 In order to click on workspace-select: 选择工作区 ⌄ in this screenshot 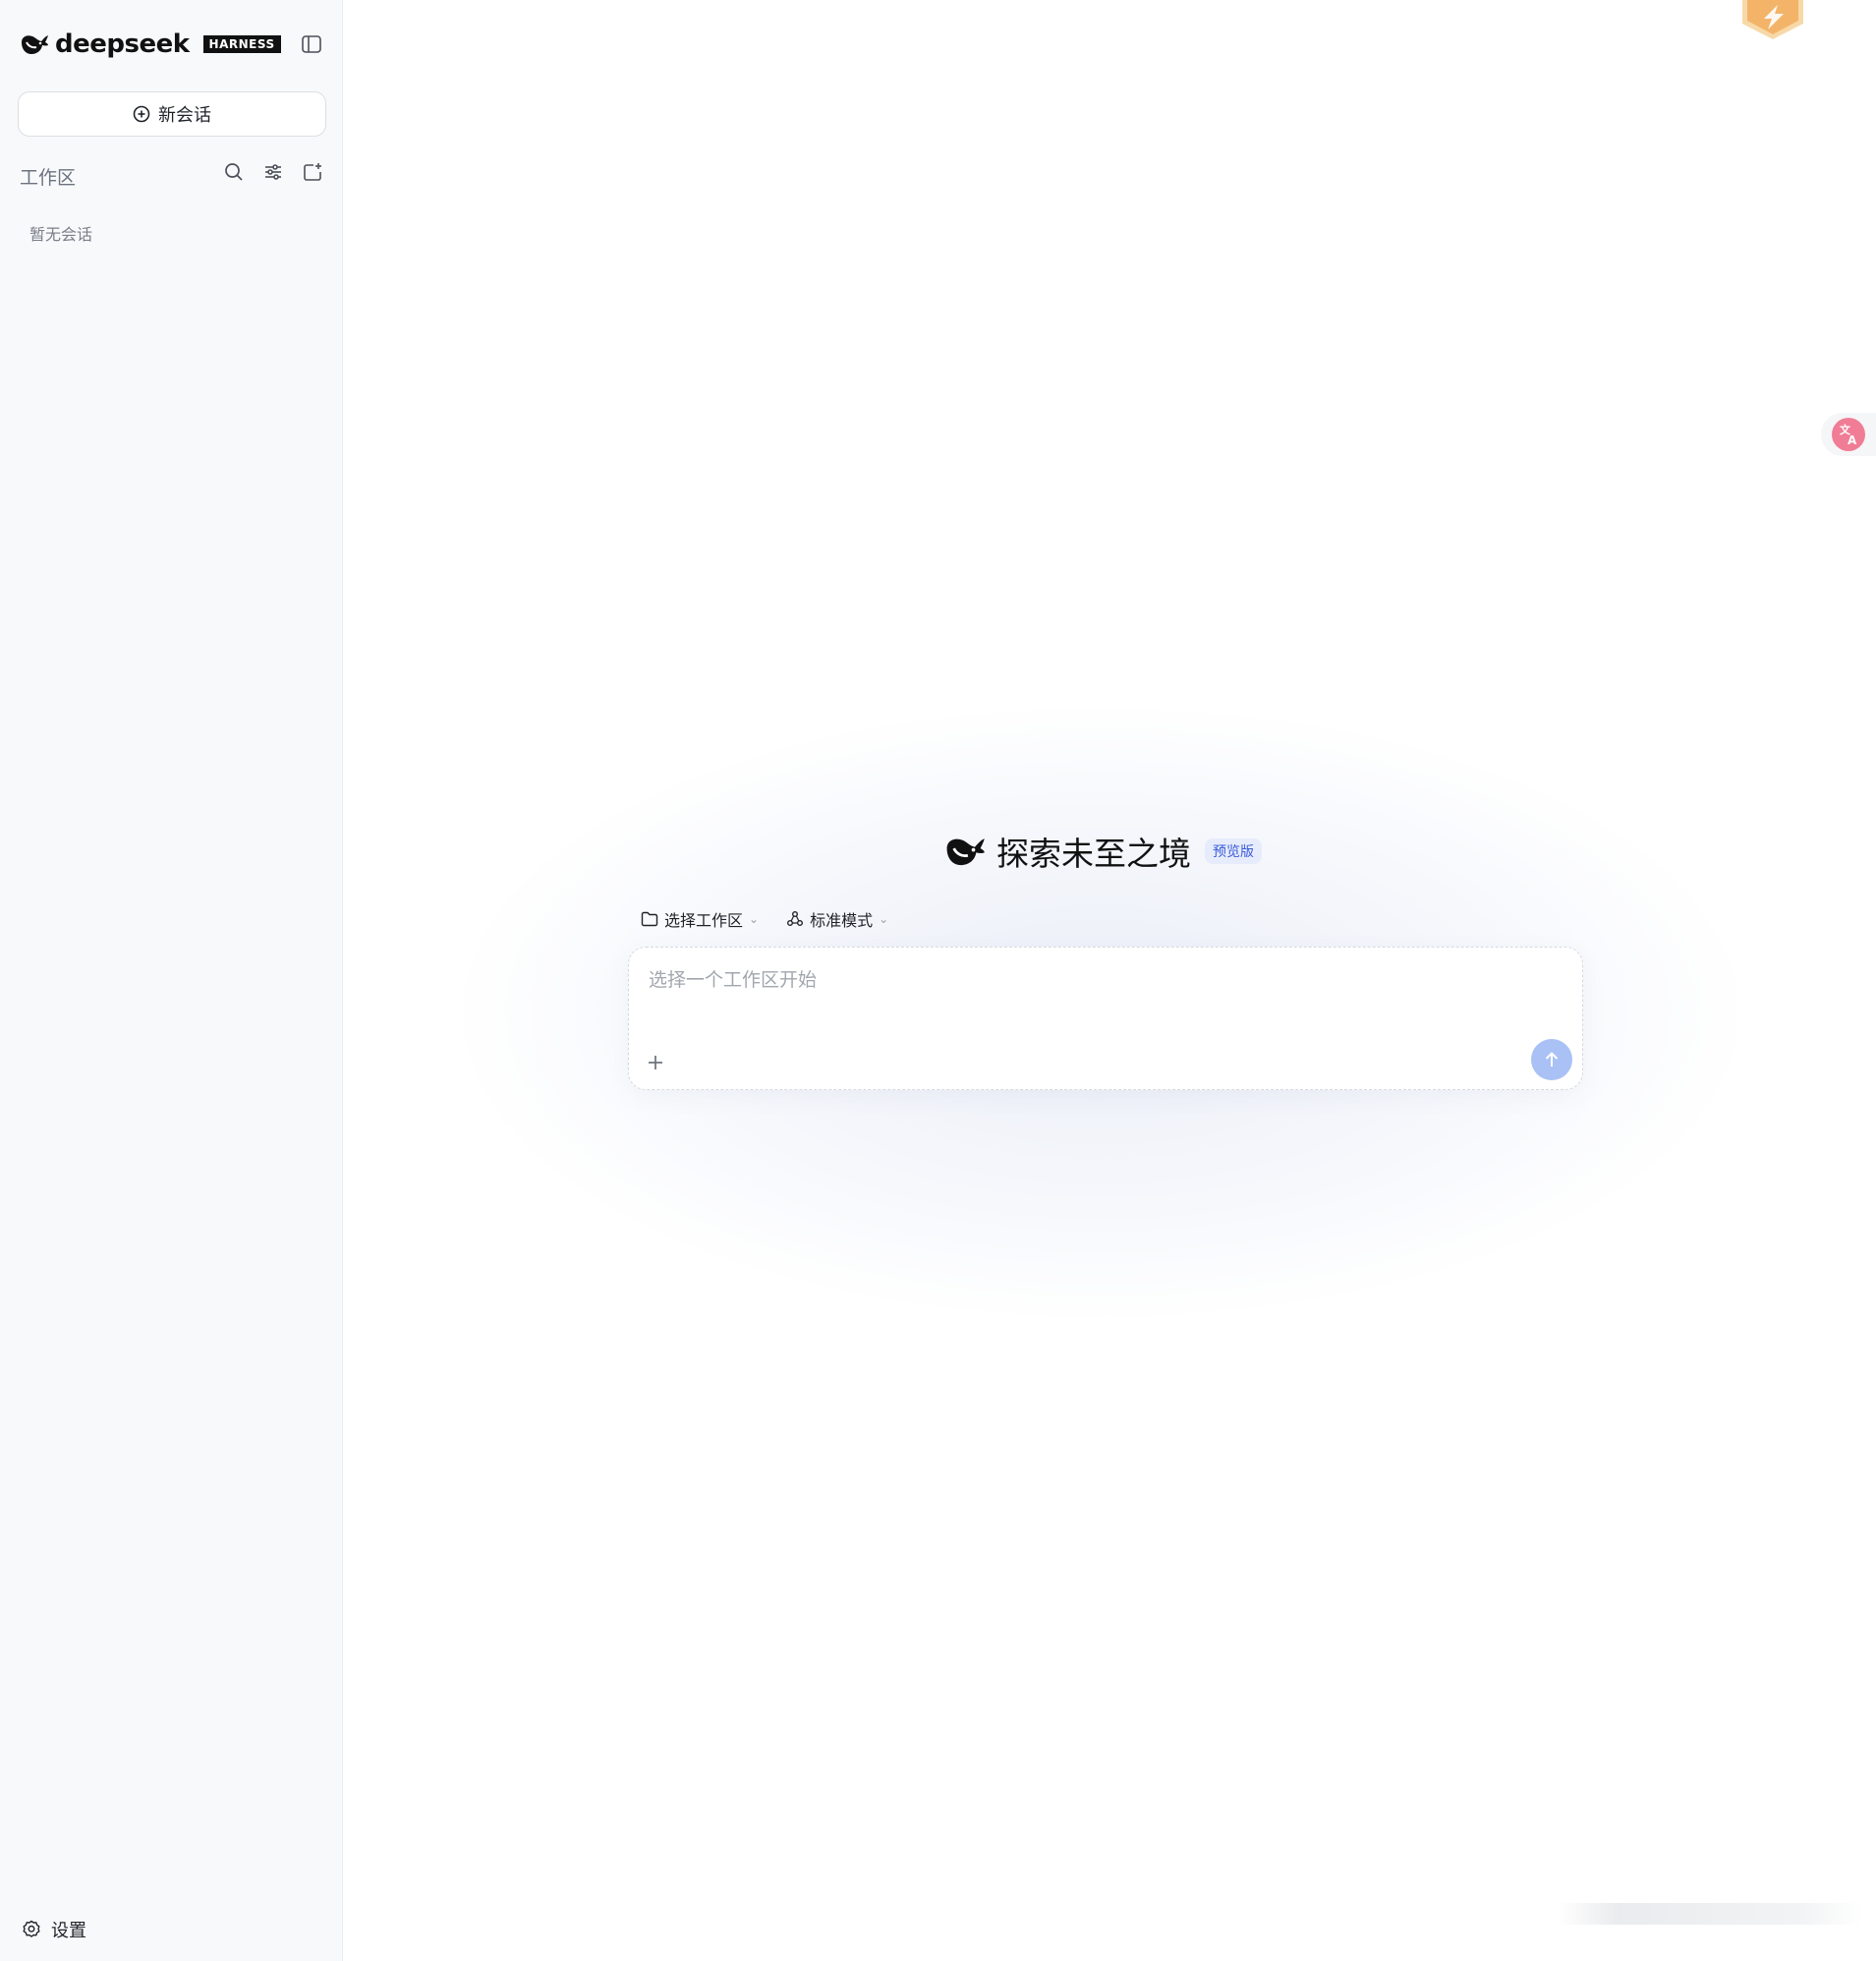, I will do `click(700, 919)`.